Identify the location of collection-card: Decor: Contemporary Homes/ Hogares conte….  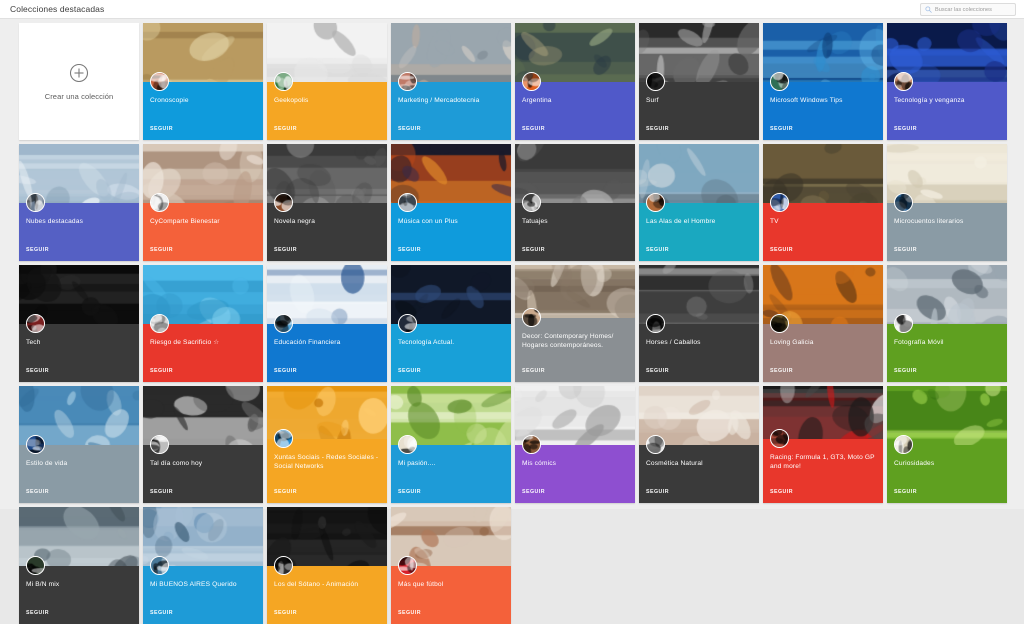
(575, 323).